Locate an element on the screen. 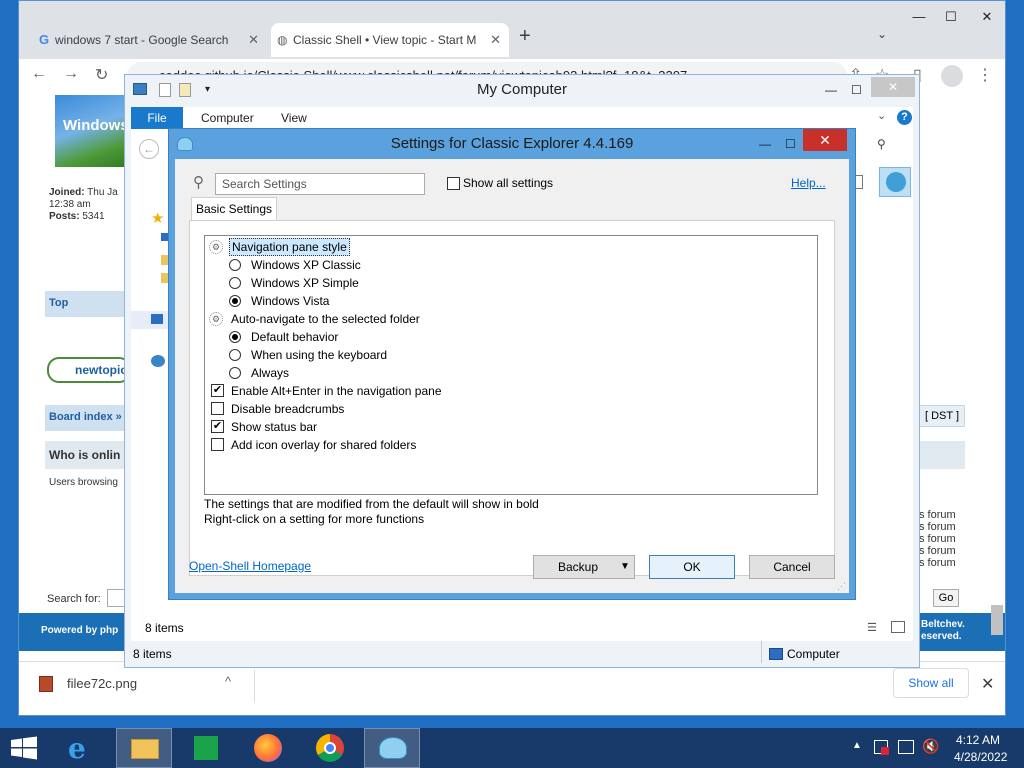 The image size is (1024, 768). board-index-link: Board index » is located at coordinates (85, 417).